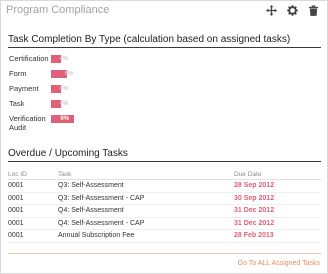 The image size is (328, 274). Describe the element at coordinates (254, 185) in the screenshot. I see `due-date-cell: 28 Sep 2012` at that location.